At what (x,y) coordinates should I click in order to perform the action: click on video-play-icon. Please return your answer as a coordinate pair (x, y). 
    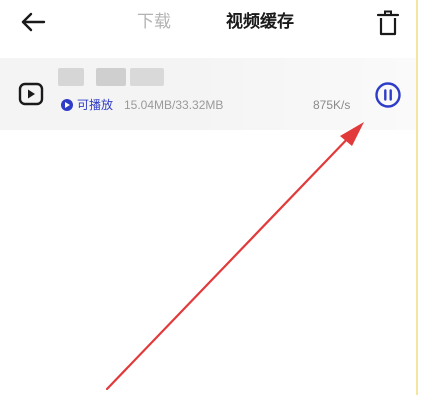
    Looking at the image, I should click on (31, 94).